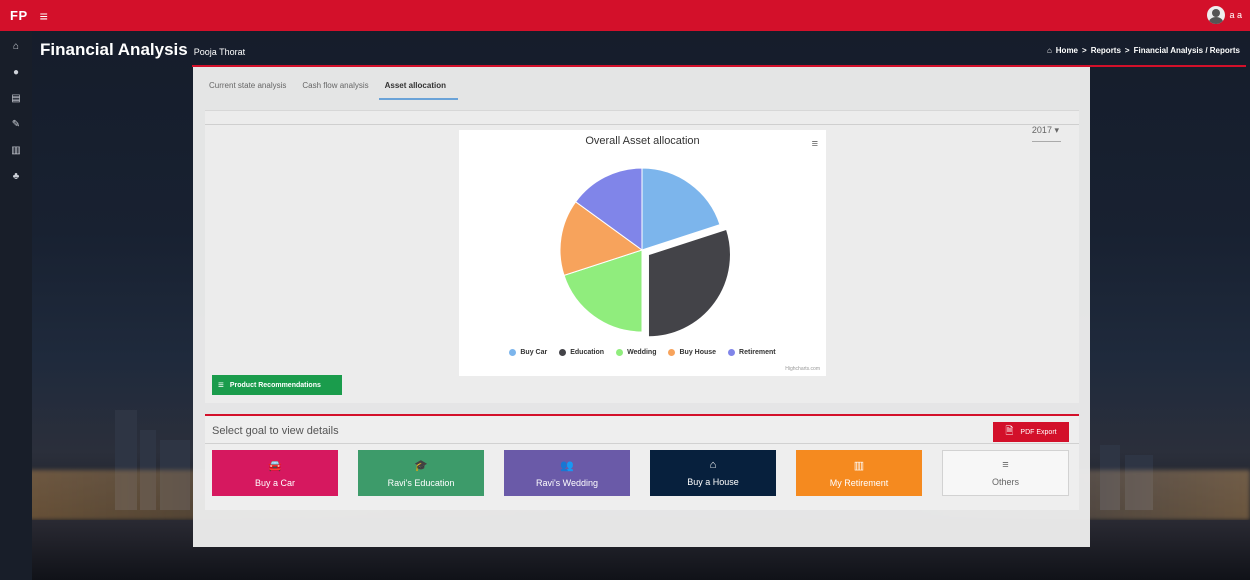 This screenshot has height=580, width=1250. I want to click on goal-label: My Retirement, so click(859, 482).